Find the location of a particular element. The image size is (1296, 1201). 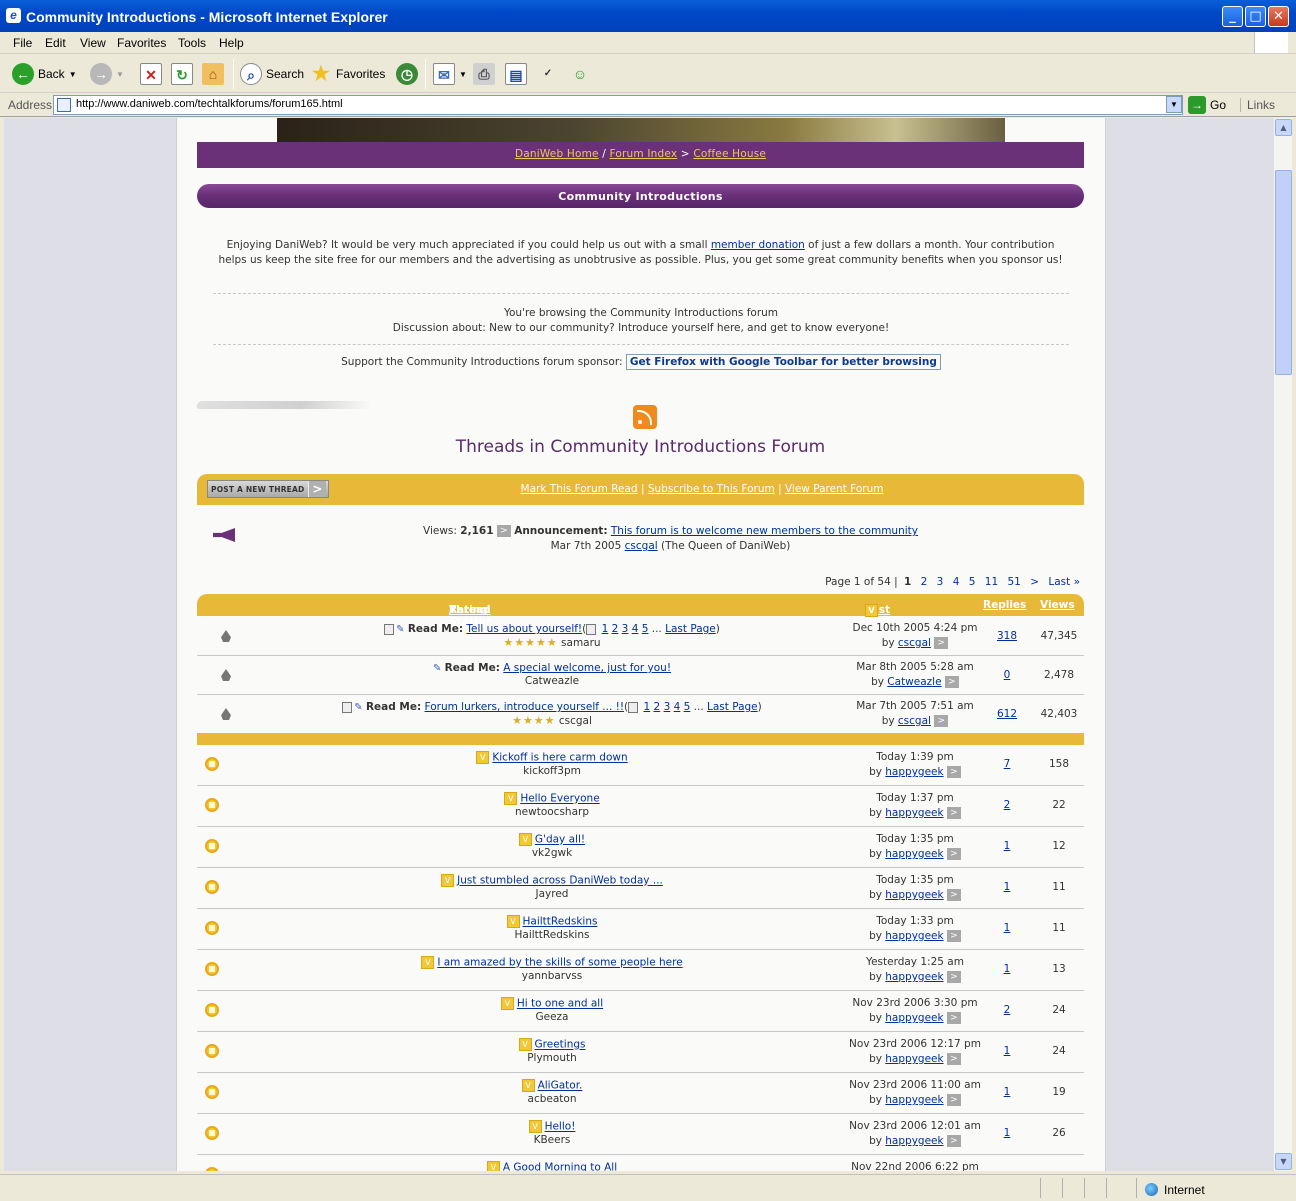

stop-button: ✕ is located at coordinates (151, 74).